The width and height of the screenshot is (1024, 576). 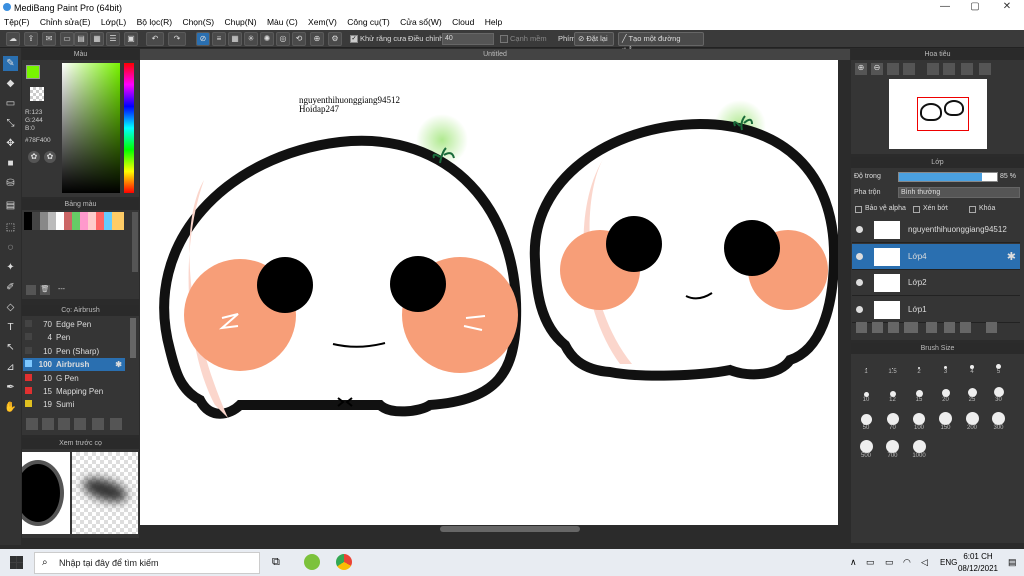 I want to click on brush-size-option: 70, so click(x=893, y=421).